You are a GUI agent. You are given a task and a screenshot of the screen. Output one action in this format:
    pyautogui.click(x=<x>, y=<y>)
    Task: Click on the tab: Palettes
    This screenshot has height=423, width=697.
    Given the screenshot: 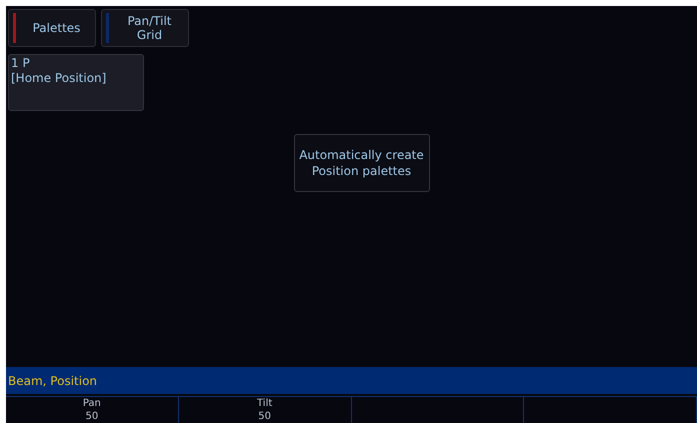 What is the action you would take?
    pyautogui.click(x=52, y=28)
    